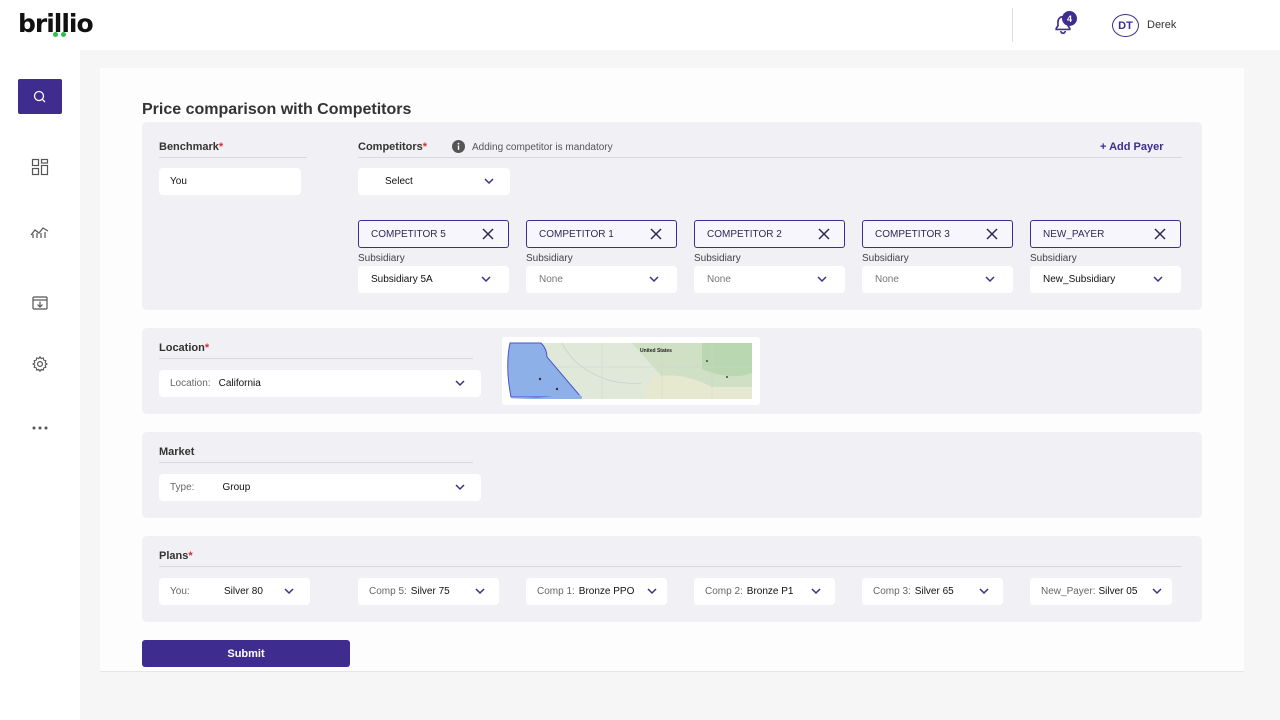 This screenshot has width=1280, height=720. What do you see at coordinates (243, 591) in the screenshot?
I see `plan-value: Silver 80` at bounding box center [243, 591].